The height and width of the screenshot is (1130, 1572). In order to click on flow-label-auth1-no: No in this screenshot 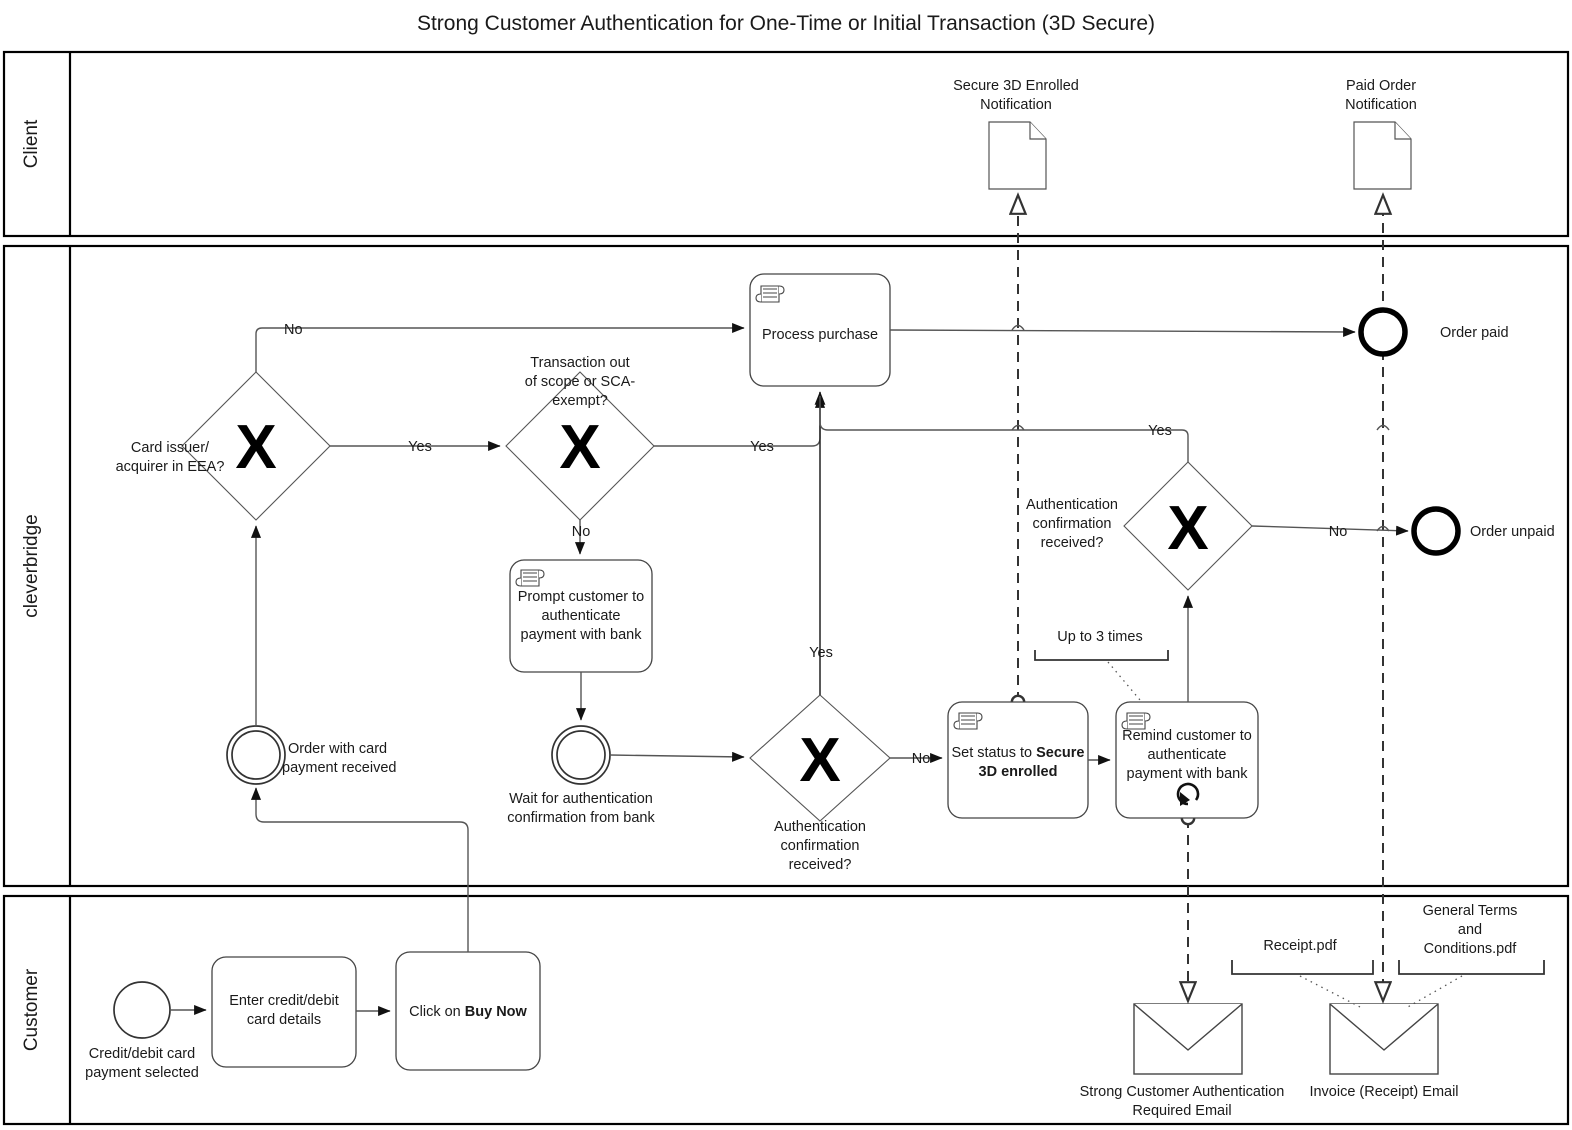, I will do `click(921, 759)`.